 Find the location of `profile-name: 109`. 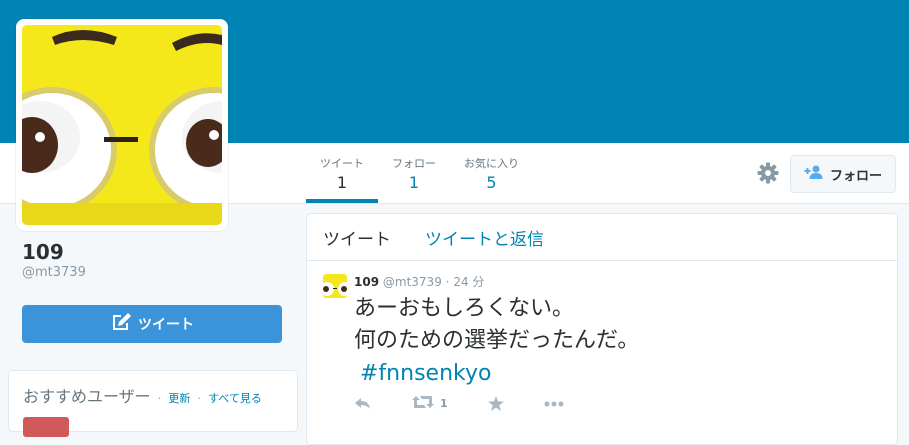

profile-name: 109 is located at coordinates (43, 252).